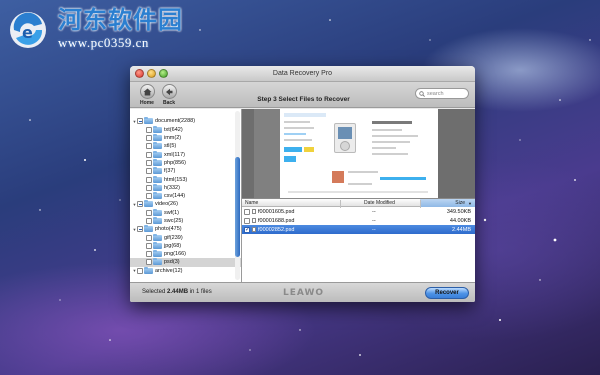 This screenshot has width=600, height=375. What do you see at coordinates (28, 30) in the screenshot?
I see `watermark-logo-icon: e` at bounding box center [28, 30].